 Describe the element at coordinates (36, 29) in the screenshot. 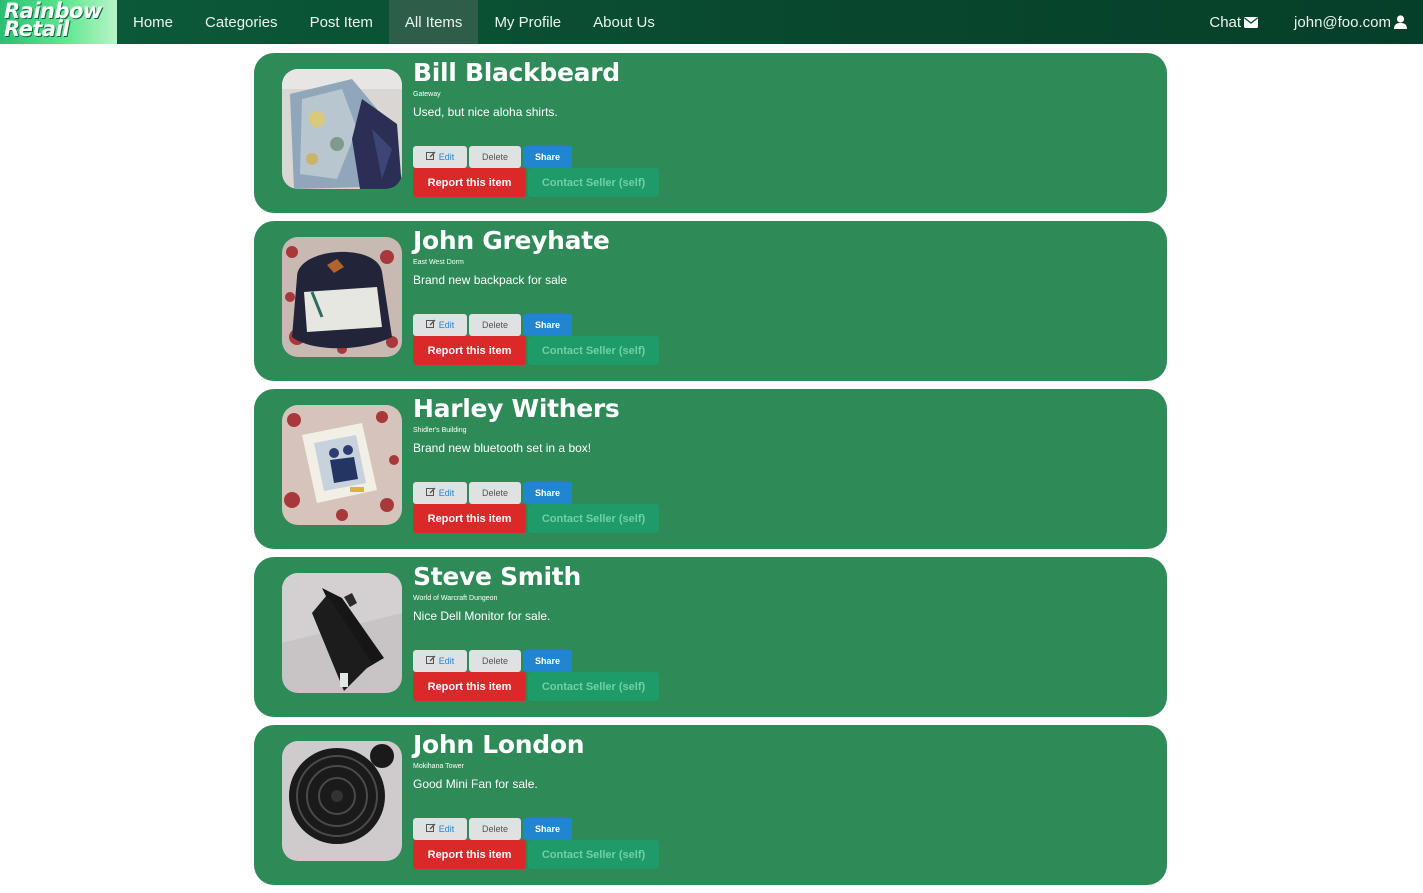

I see `logo-line2: Retail` at that location.